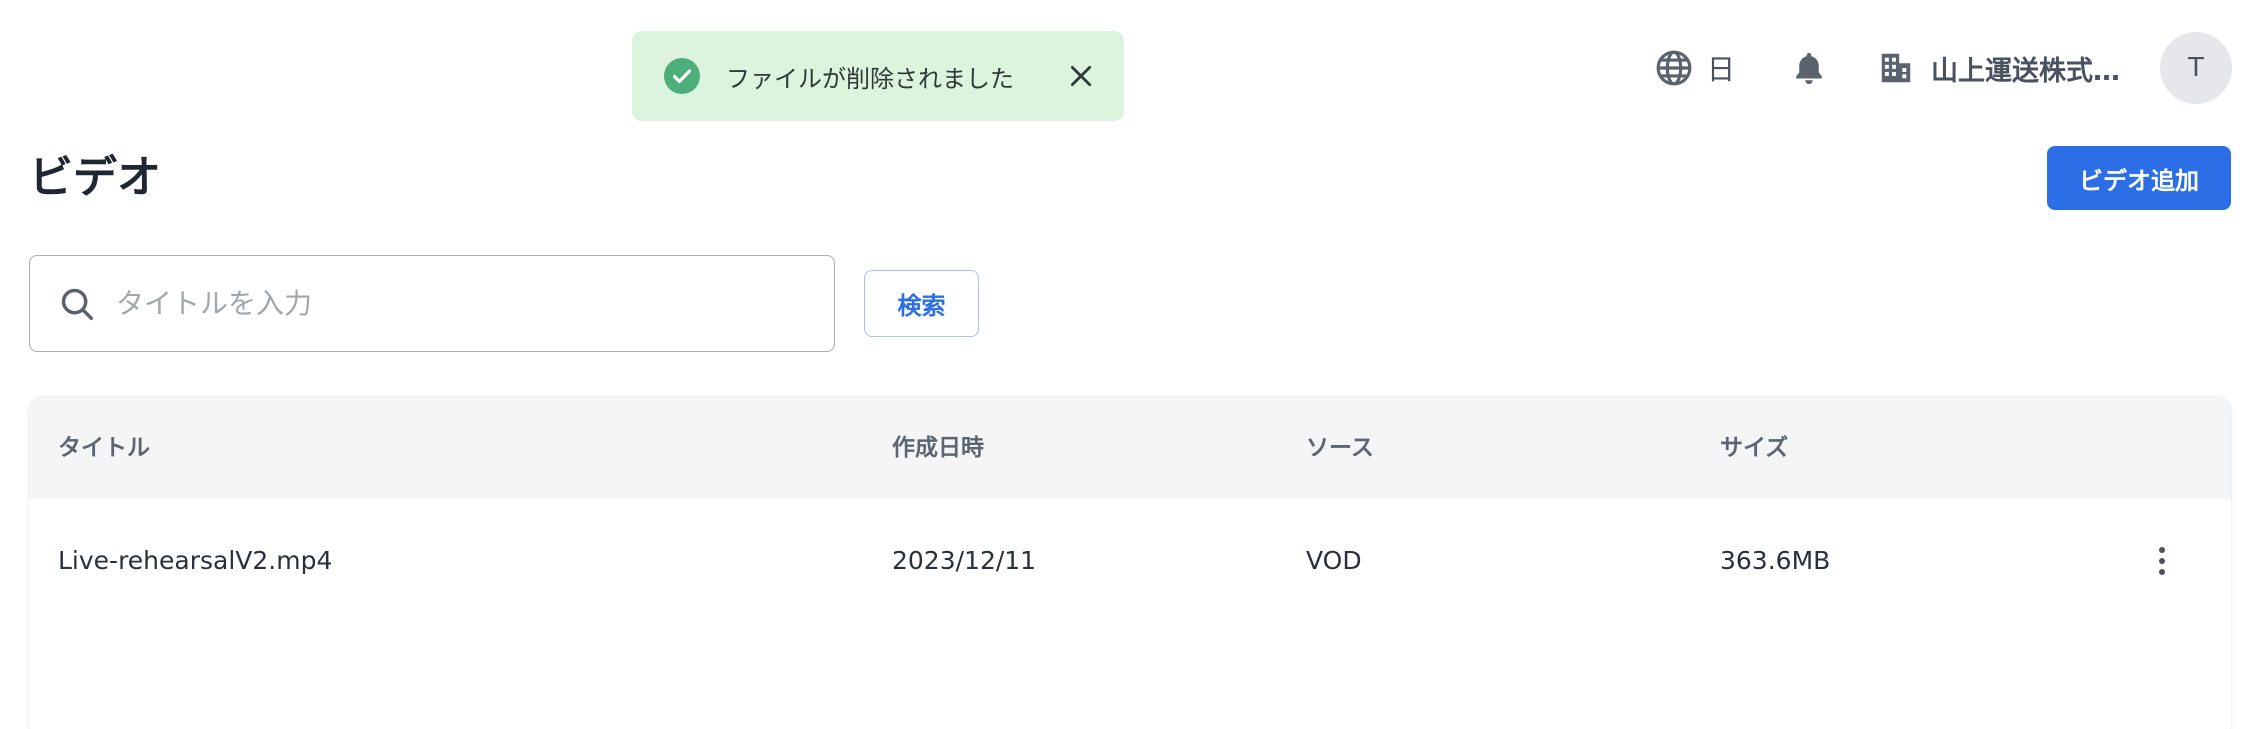  I want to click on success-toast: ファイルが削除されました, so click(878, 76).